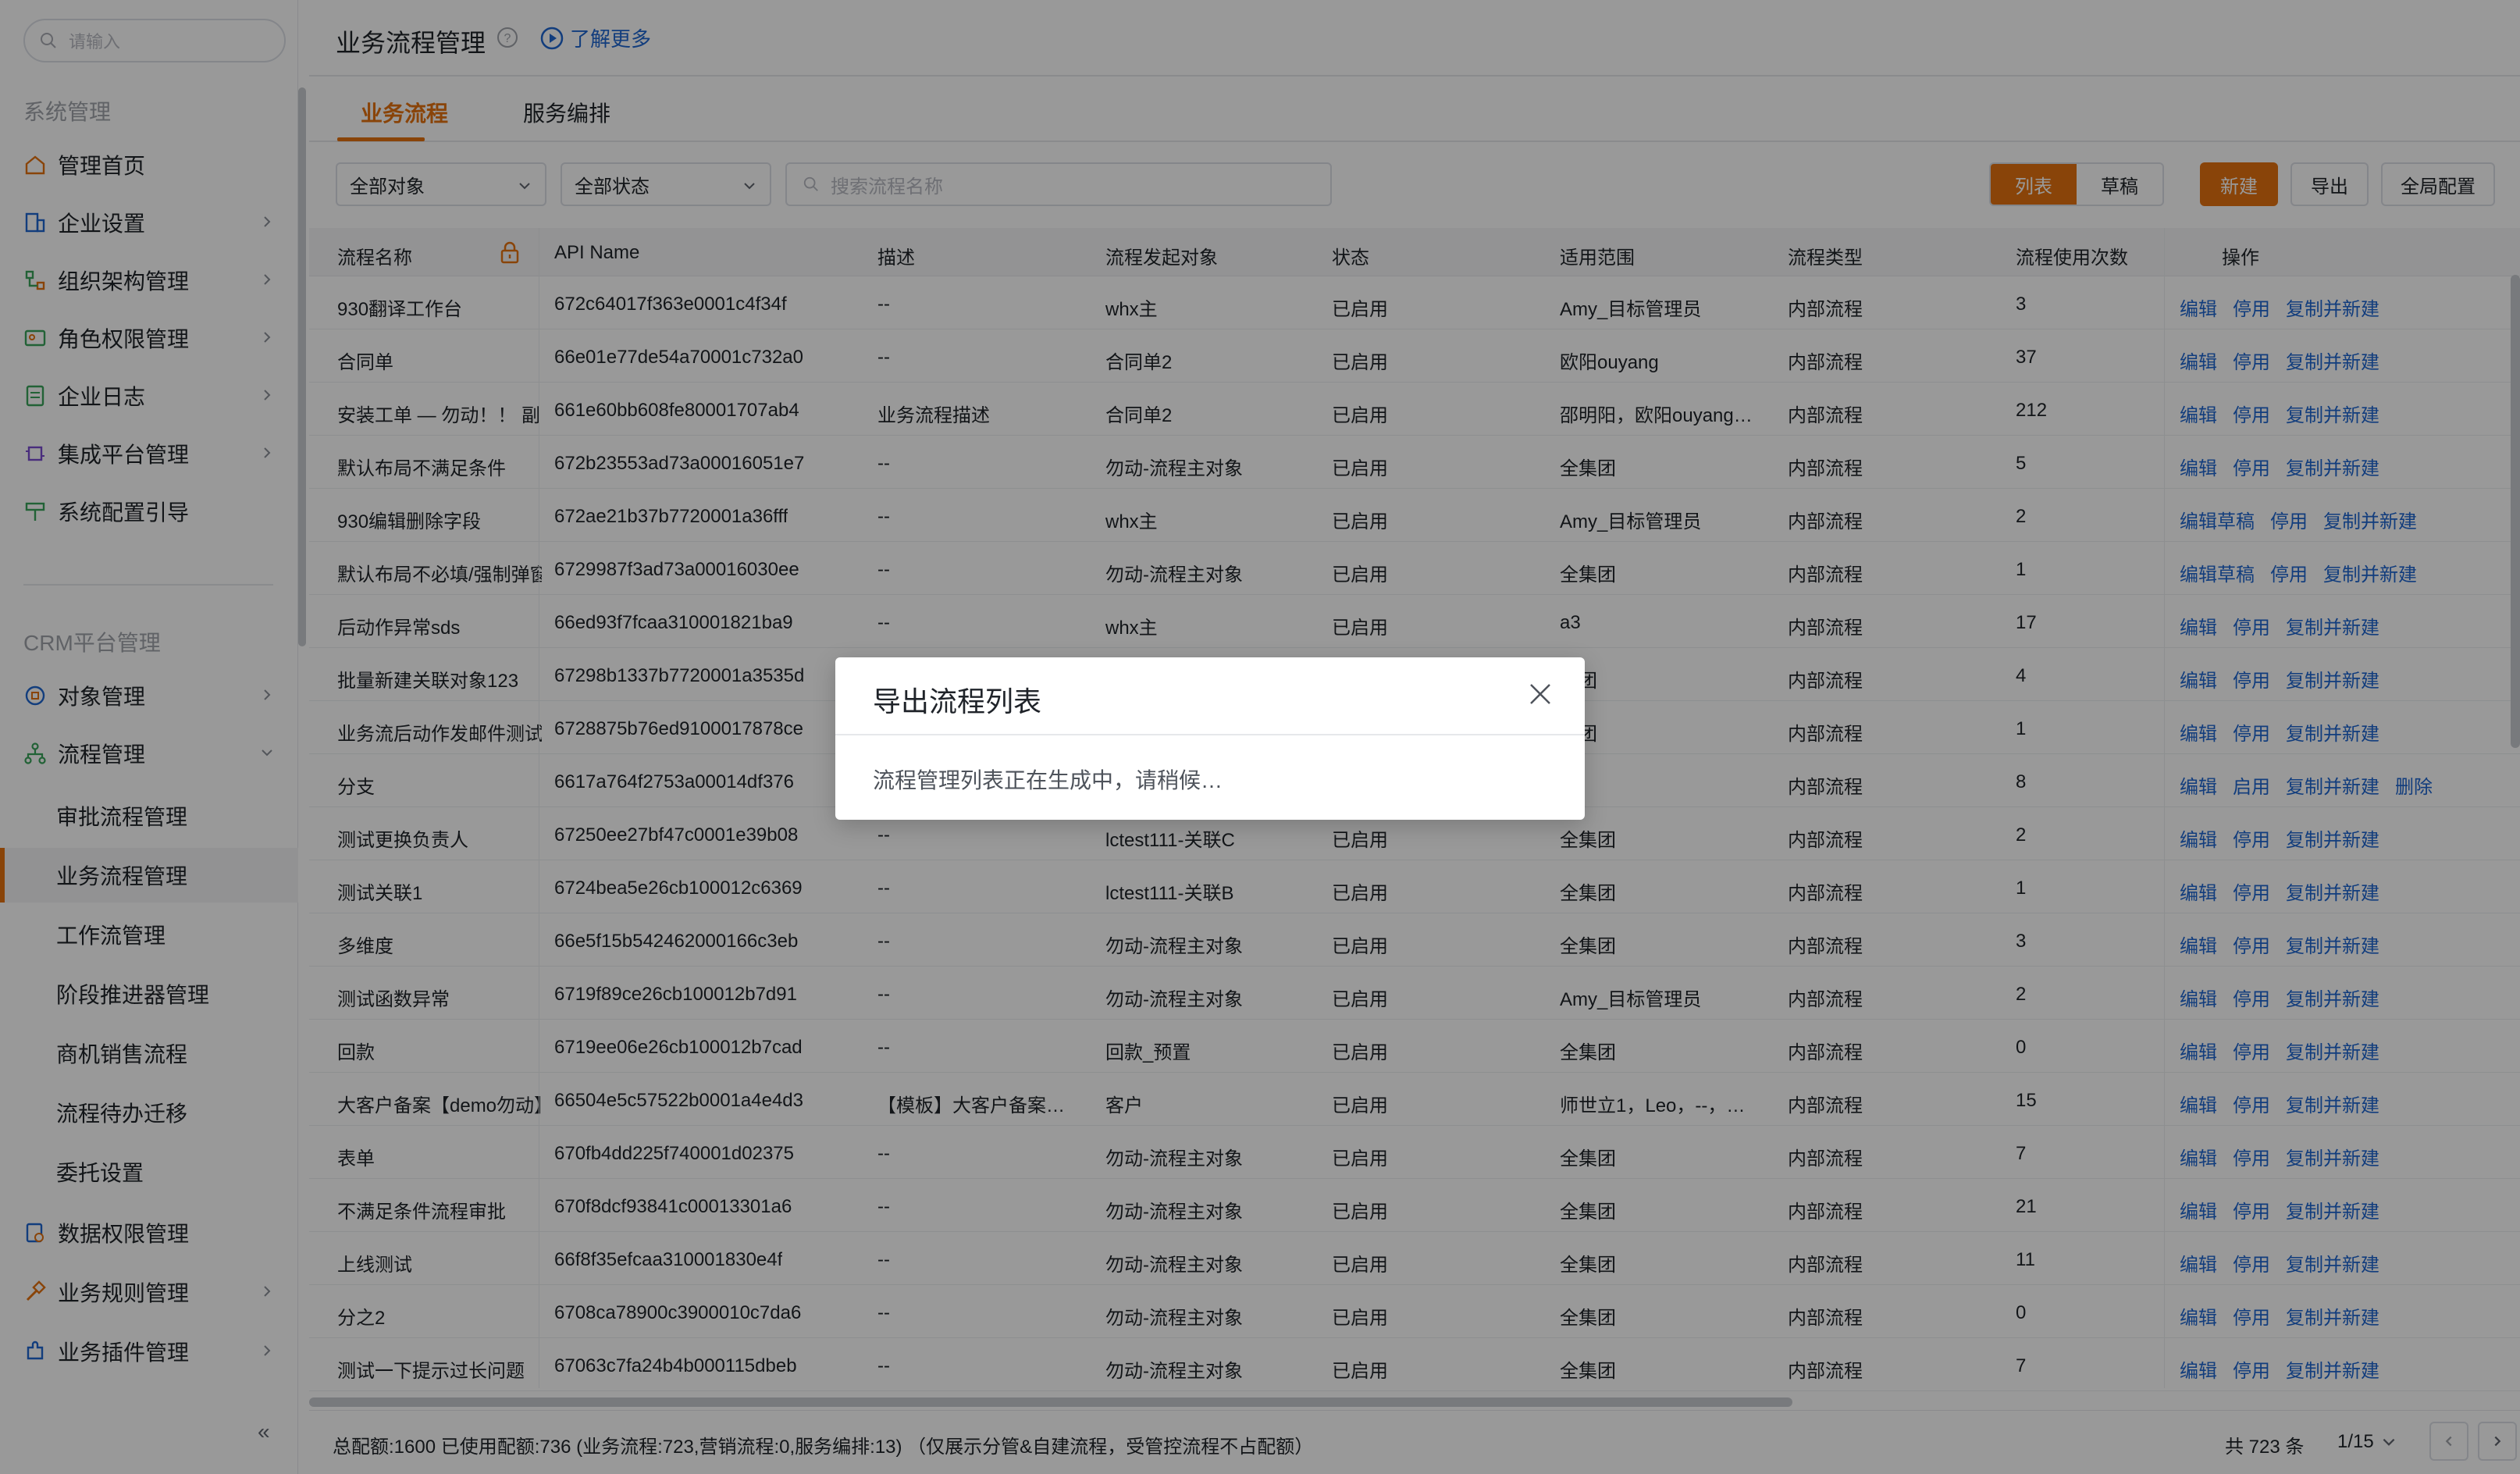  I want to click on dialog-title: 导出流程列表, so click(957, 701).